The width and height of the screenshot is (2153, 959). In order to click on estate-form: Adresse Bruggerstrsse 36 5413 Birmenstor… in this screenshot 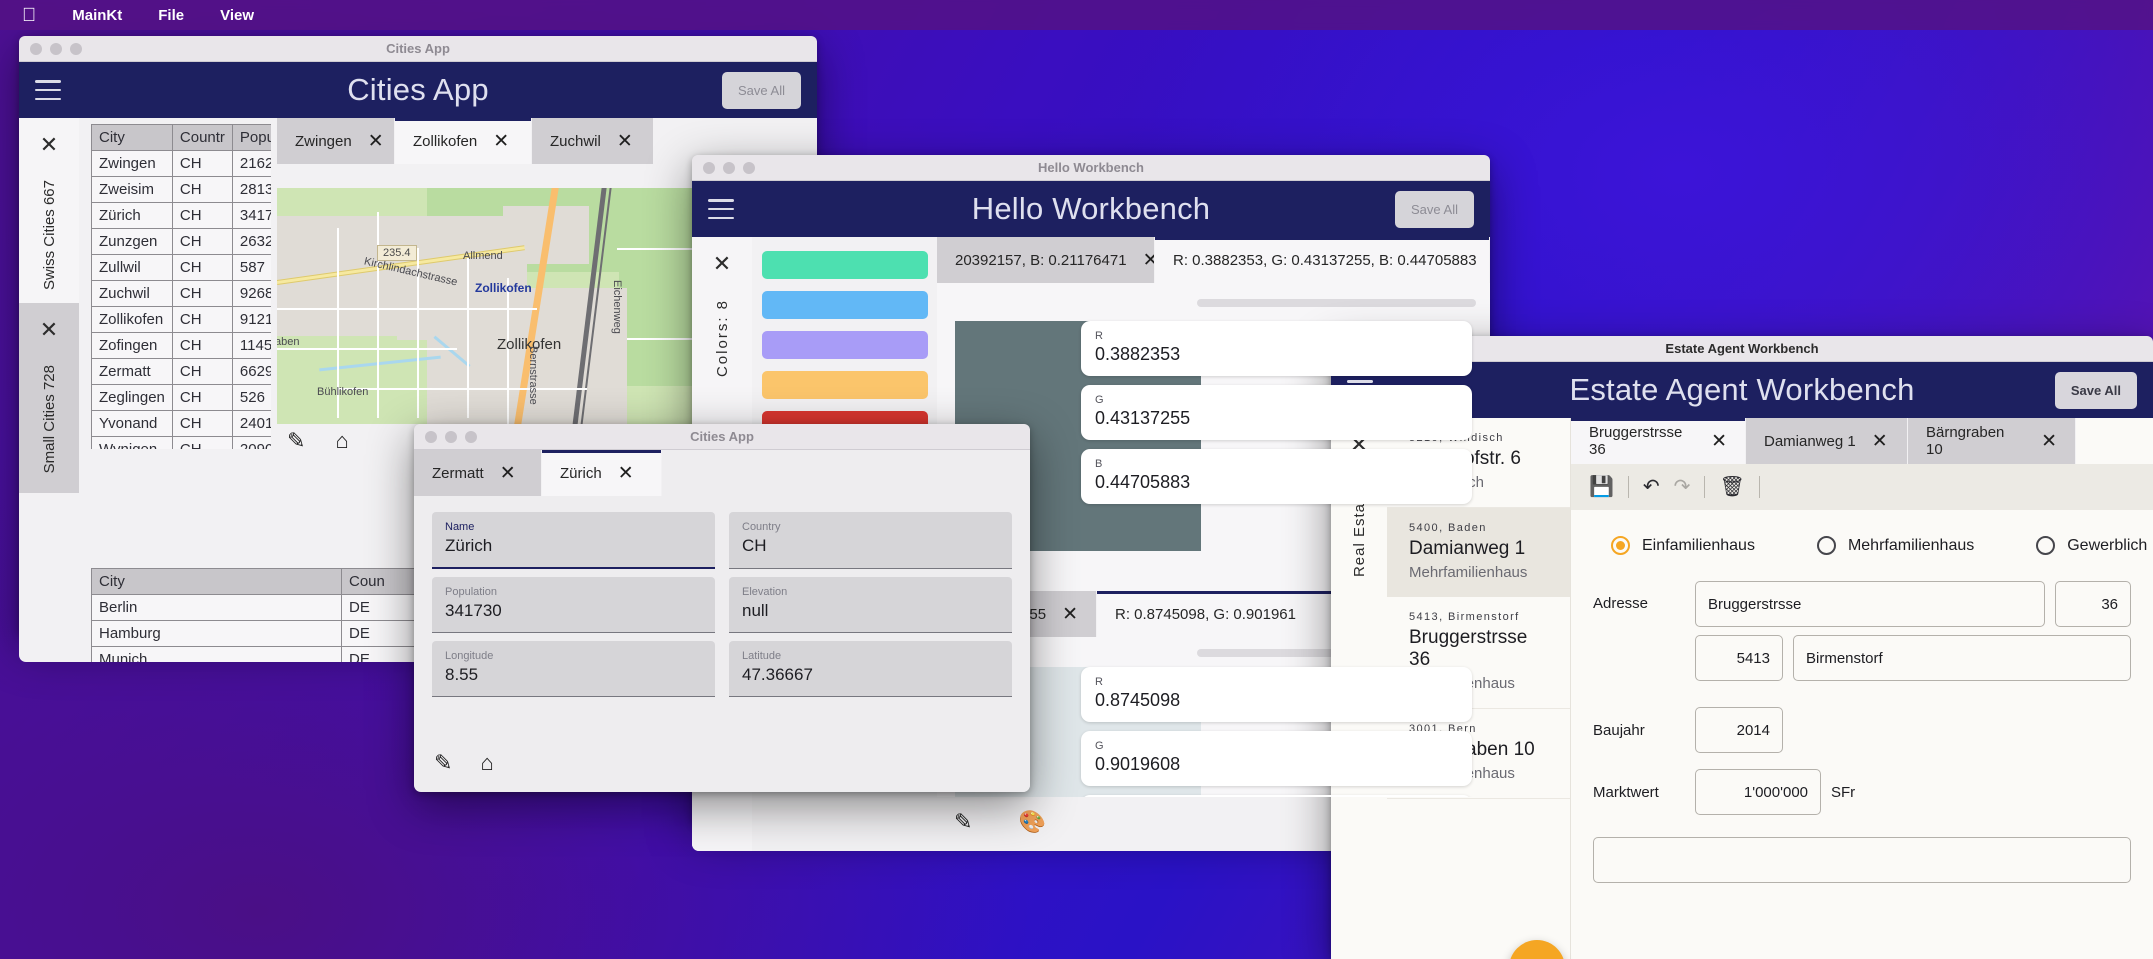, I will do `click(1862, 719)`.